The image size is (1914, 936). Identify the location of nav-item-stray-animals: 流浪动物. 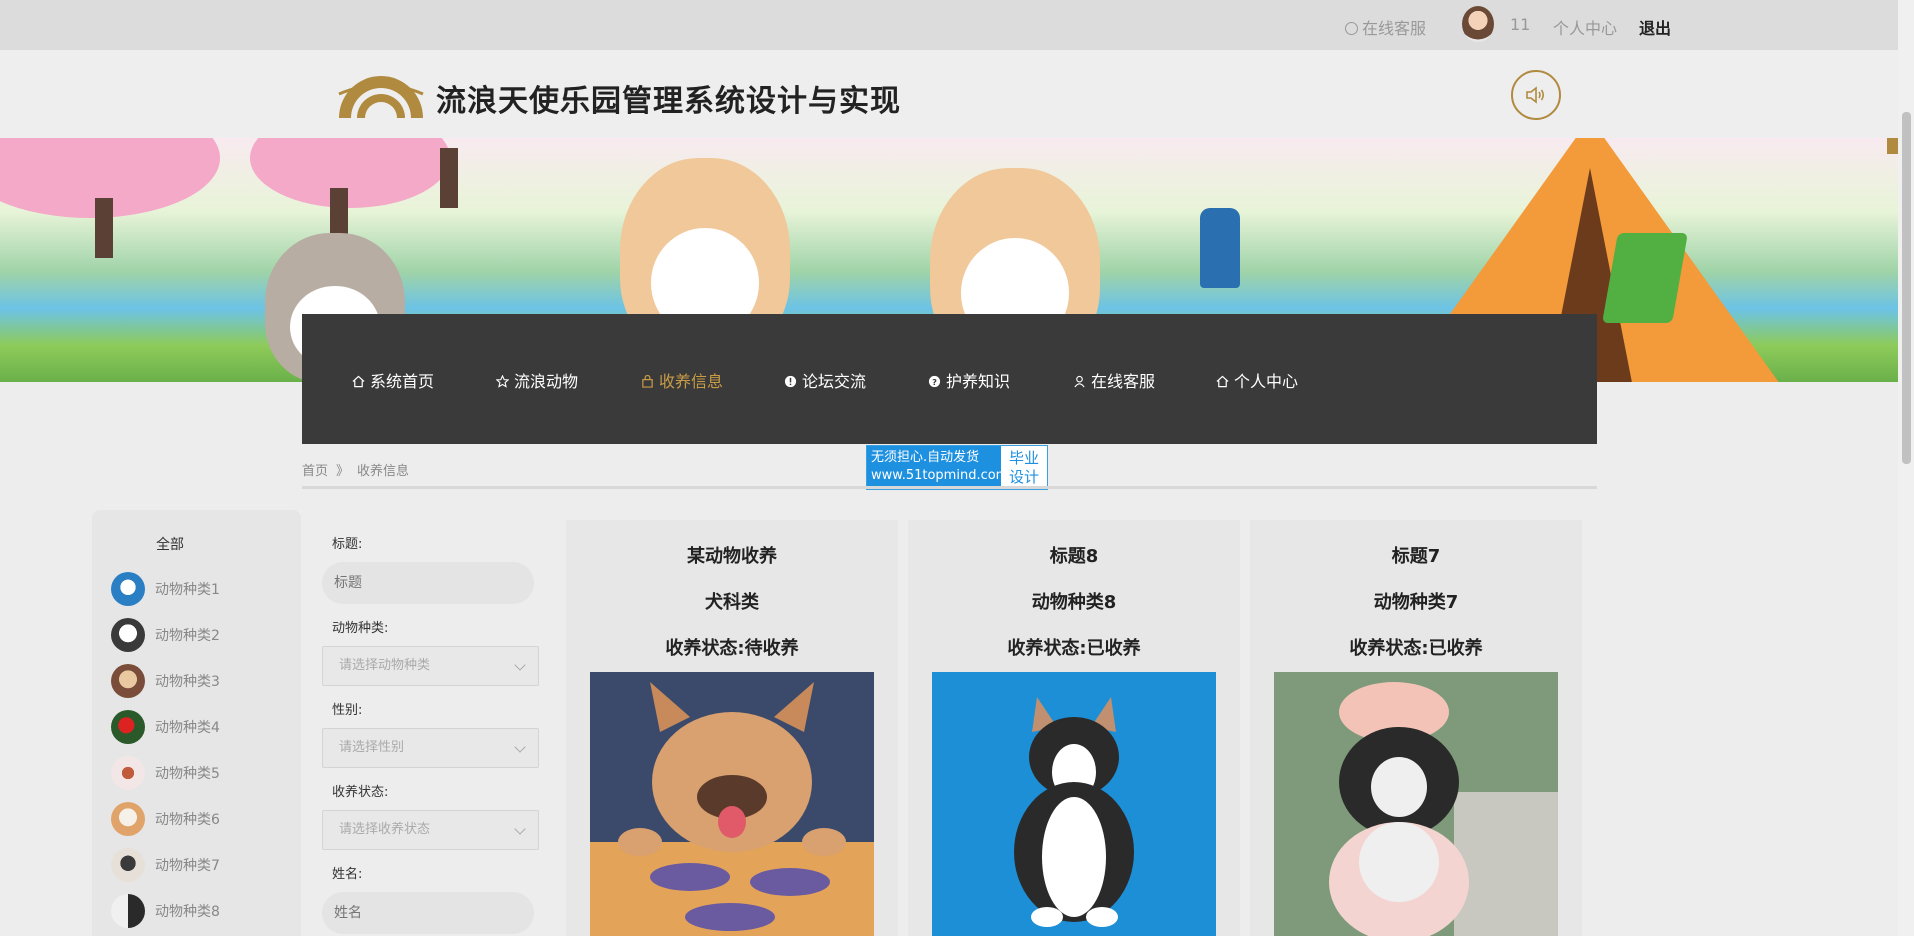
(537, 380).